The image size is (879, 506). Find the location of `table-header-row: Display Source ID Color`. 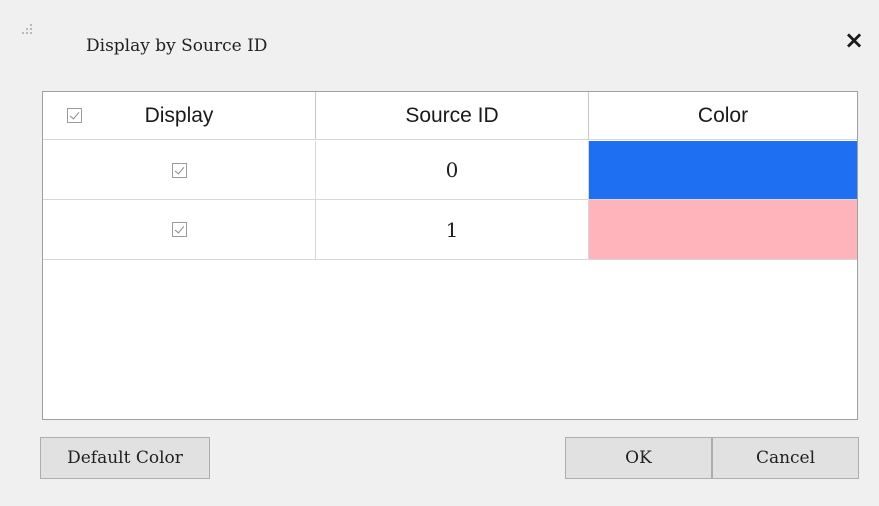

table-header-row: Display Source ID Color is located at coordinates (451, 116).